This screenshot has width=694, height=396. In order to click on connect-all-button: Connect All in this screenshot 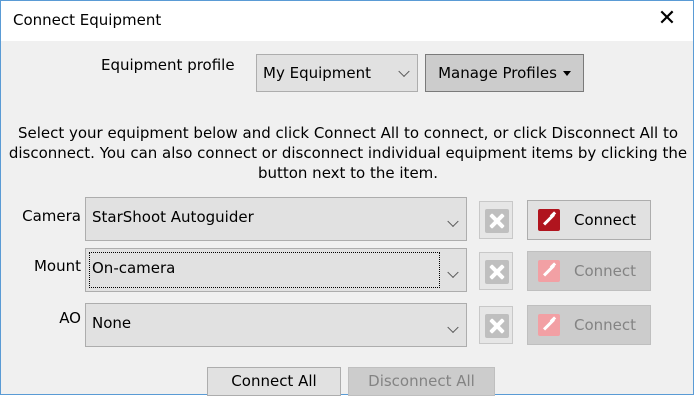, I will do `click(274, 381)`.